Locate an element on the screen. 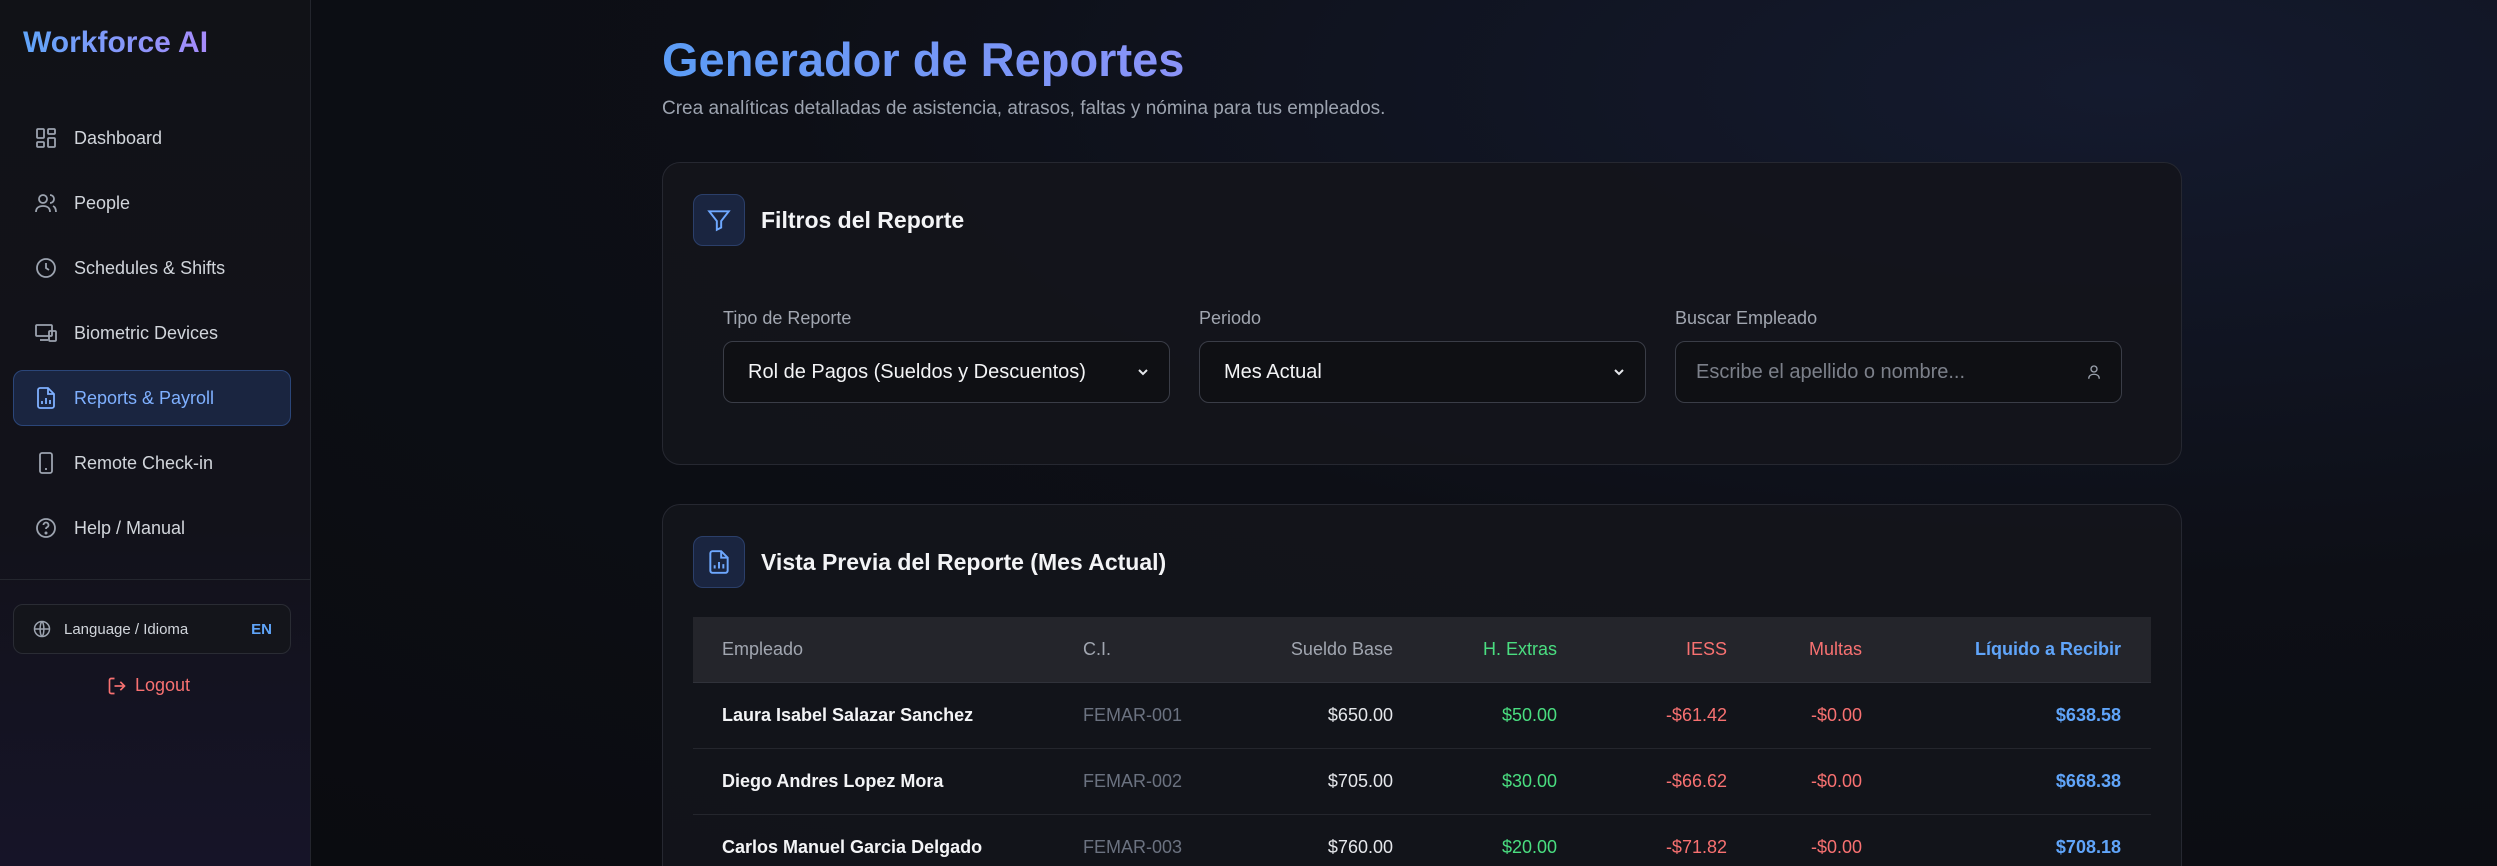 Image resolution: width=2497 pixels, height=866 pixels. report-type-value: Rol de Pagos (Sueldos y Descuentos) is located at coordinates (917, 371).